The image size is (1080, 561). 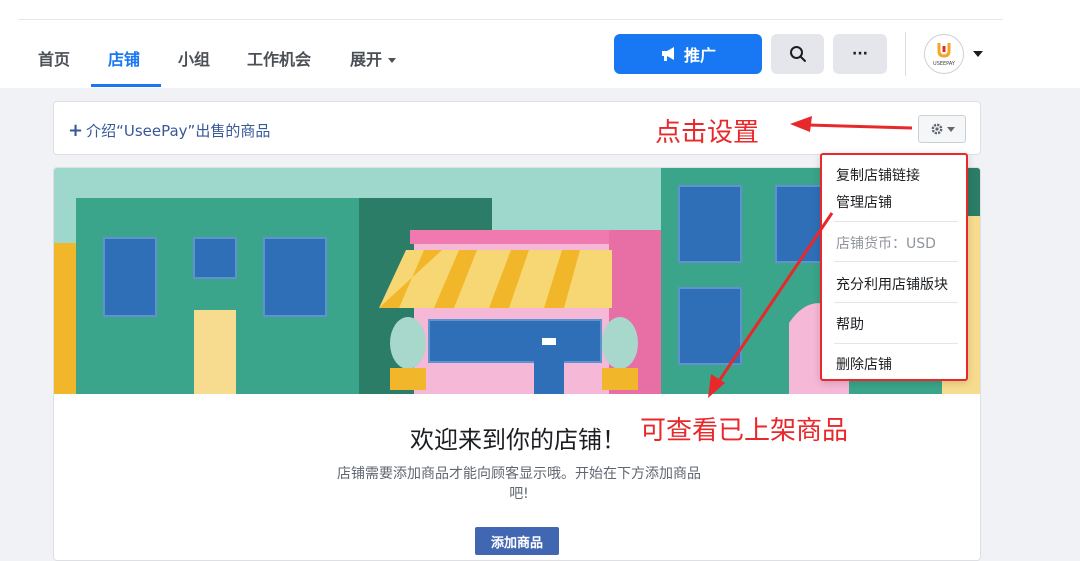 What do you see at coordinates (517, 541) in the screenshot?
I see `add-products-button: 添加商品` at bounding box center [517, 541].